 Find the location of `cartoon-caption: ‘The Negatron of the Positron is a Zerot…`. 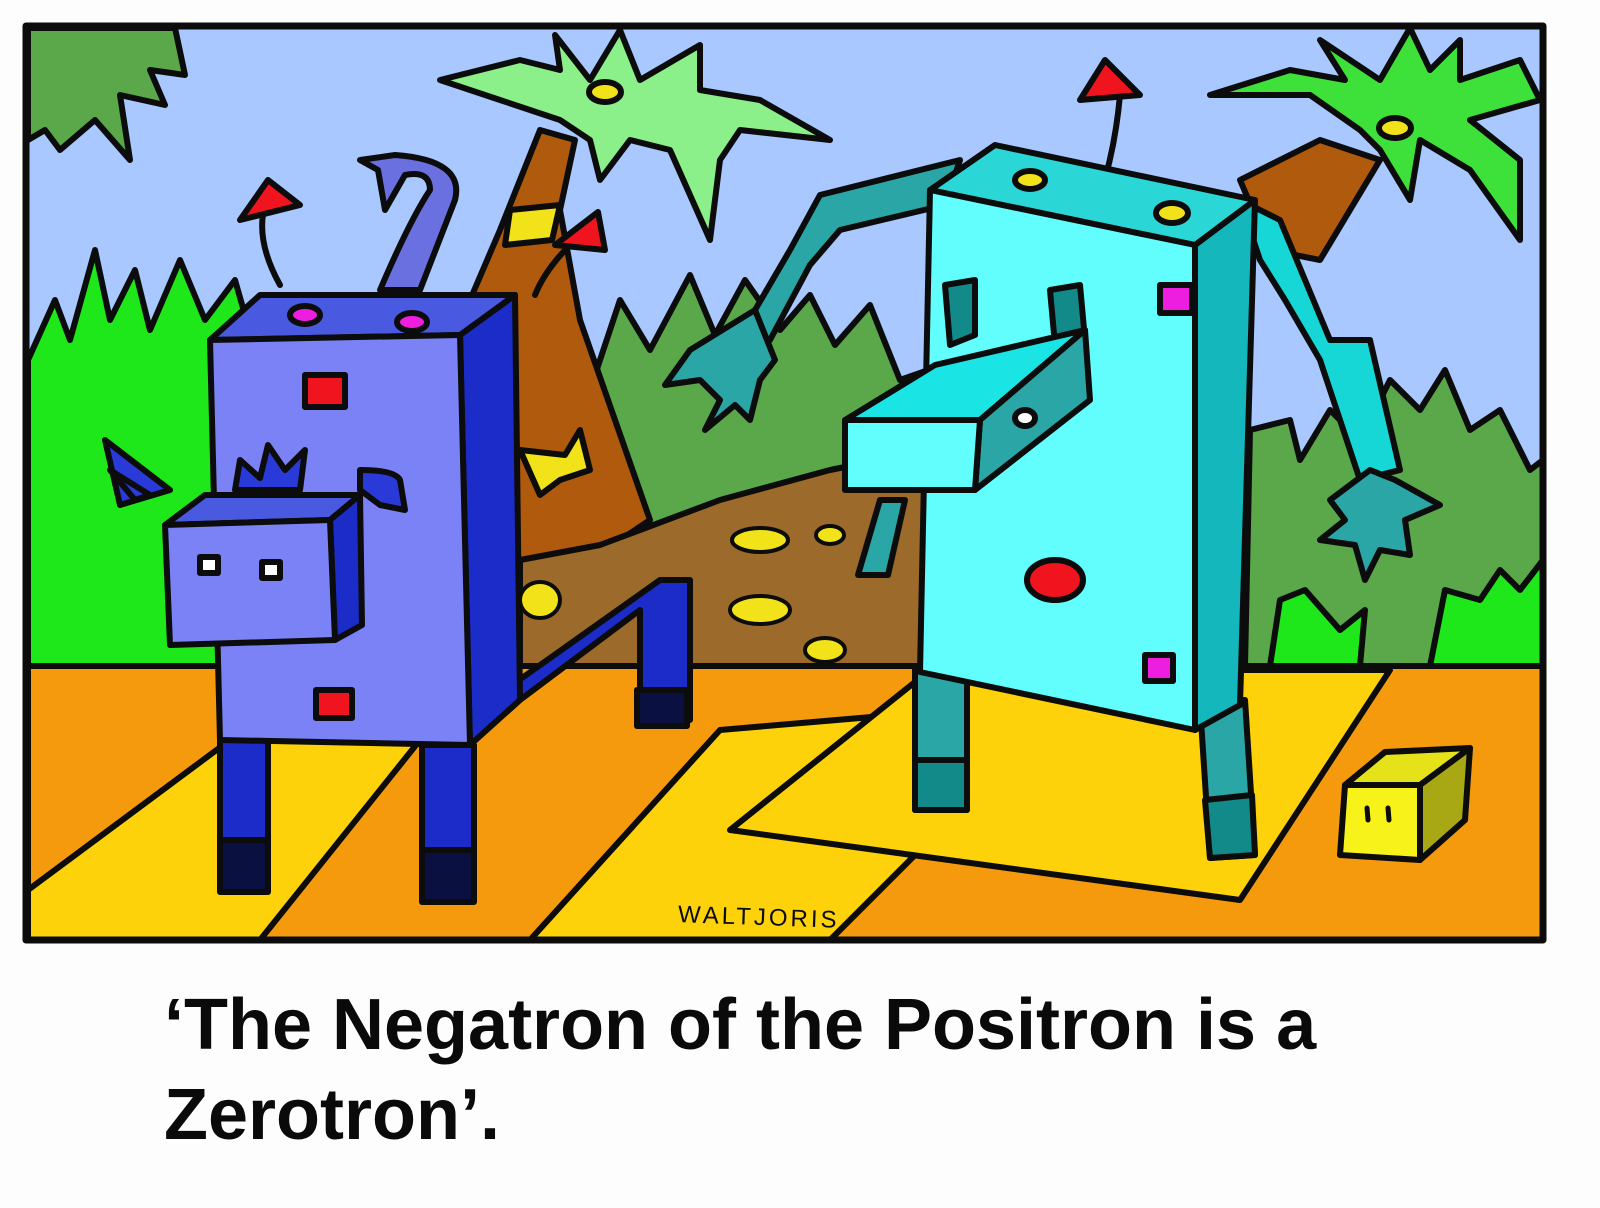

cartoon-caption: ‘The Negatron of the Positron is a Zerot… is located at coordinates (740, 1070).